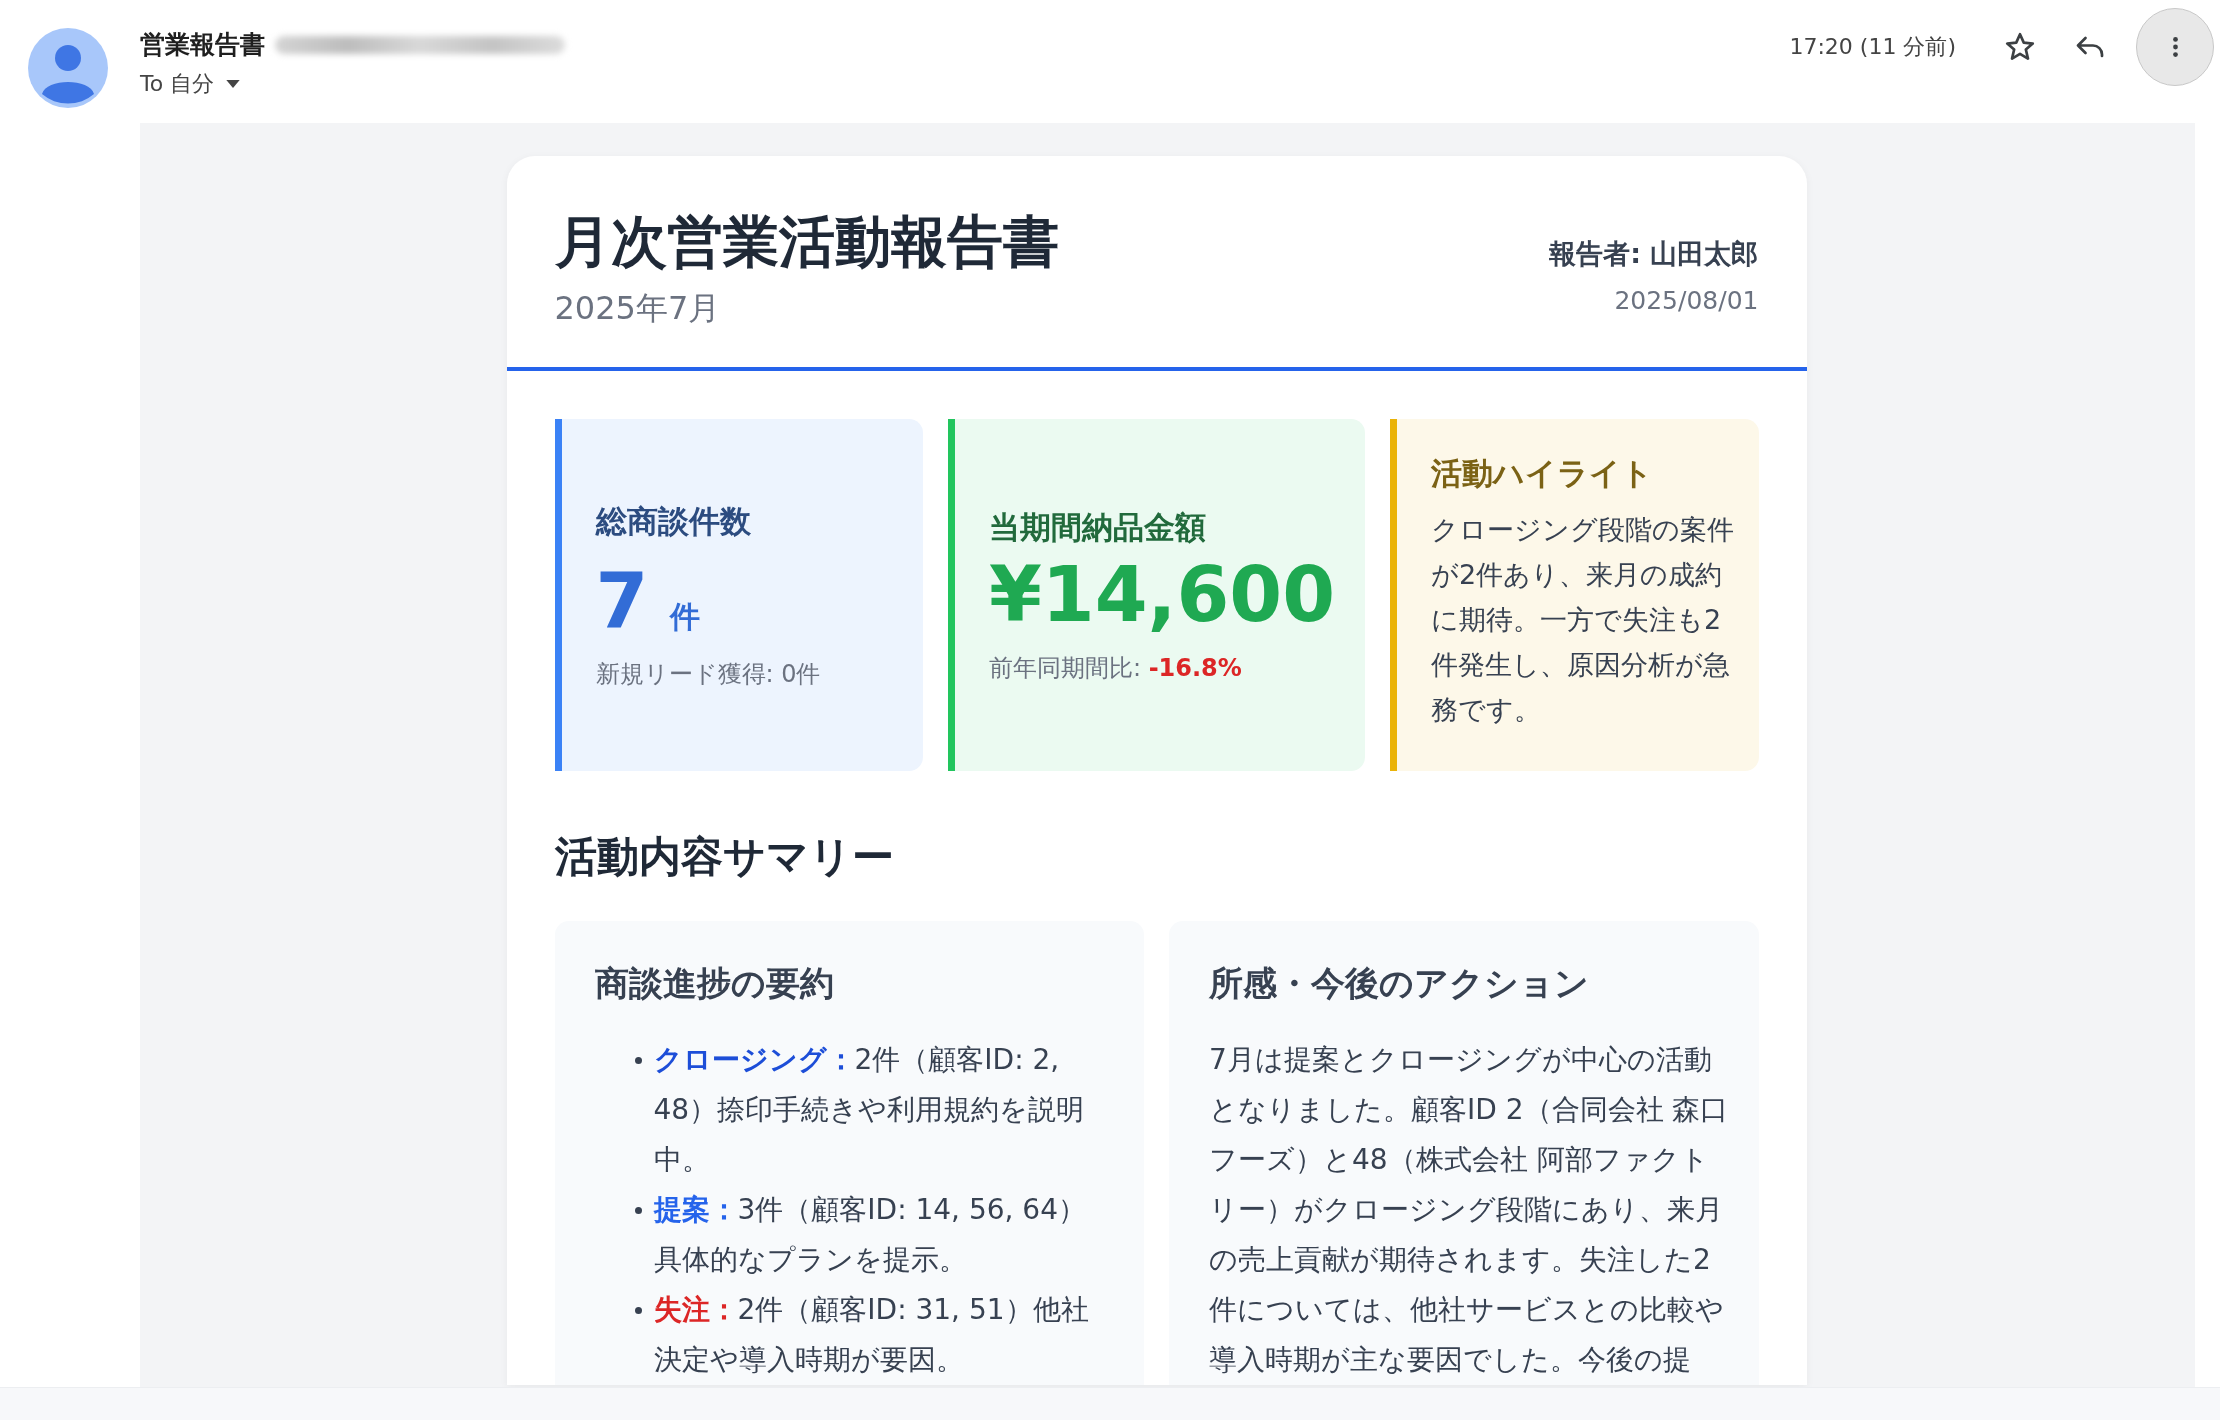  Describe the element at coordinates (233, 84) in the screenshot. I see `caret-icon` at that location.